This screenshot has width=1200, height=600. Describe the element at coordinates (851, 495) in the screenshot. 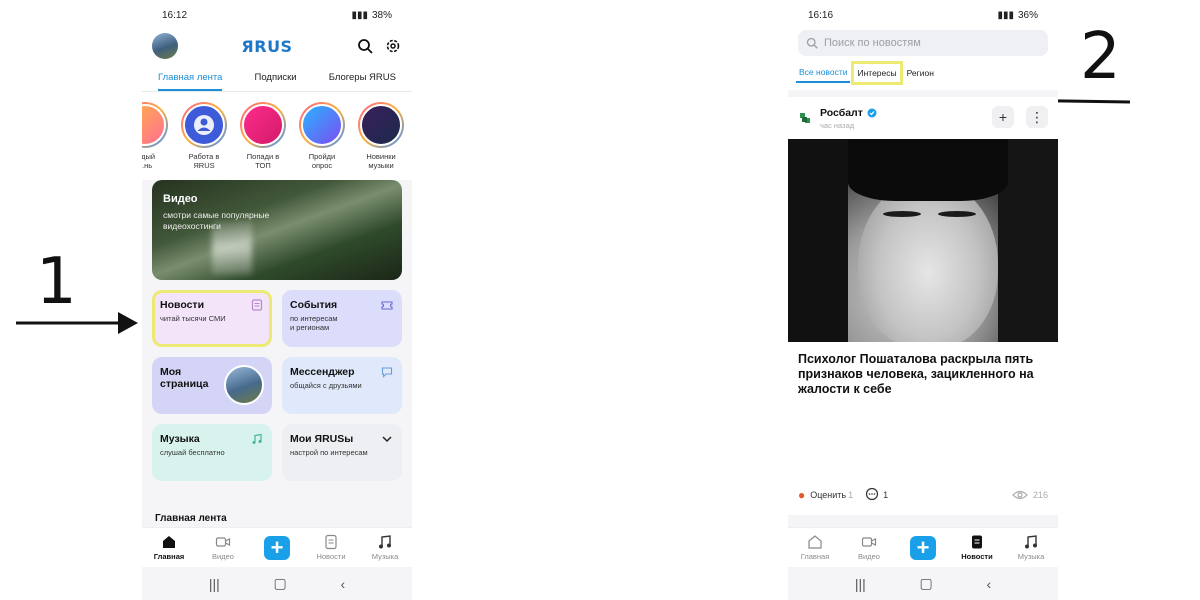

I see `rate-count: 1` at that location.